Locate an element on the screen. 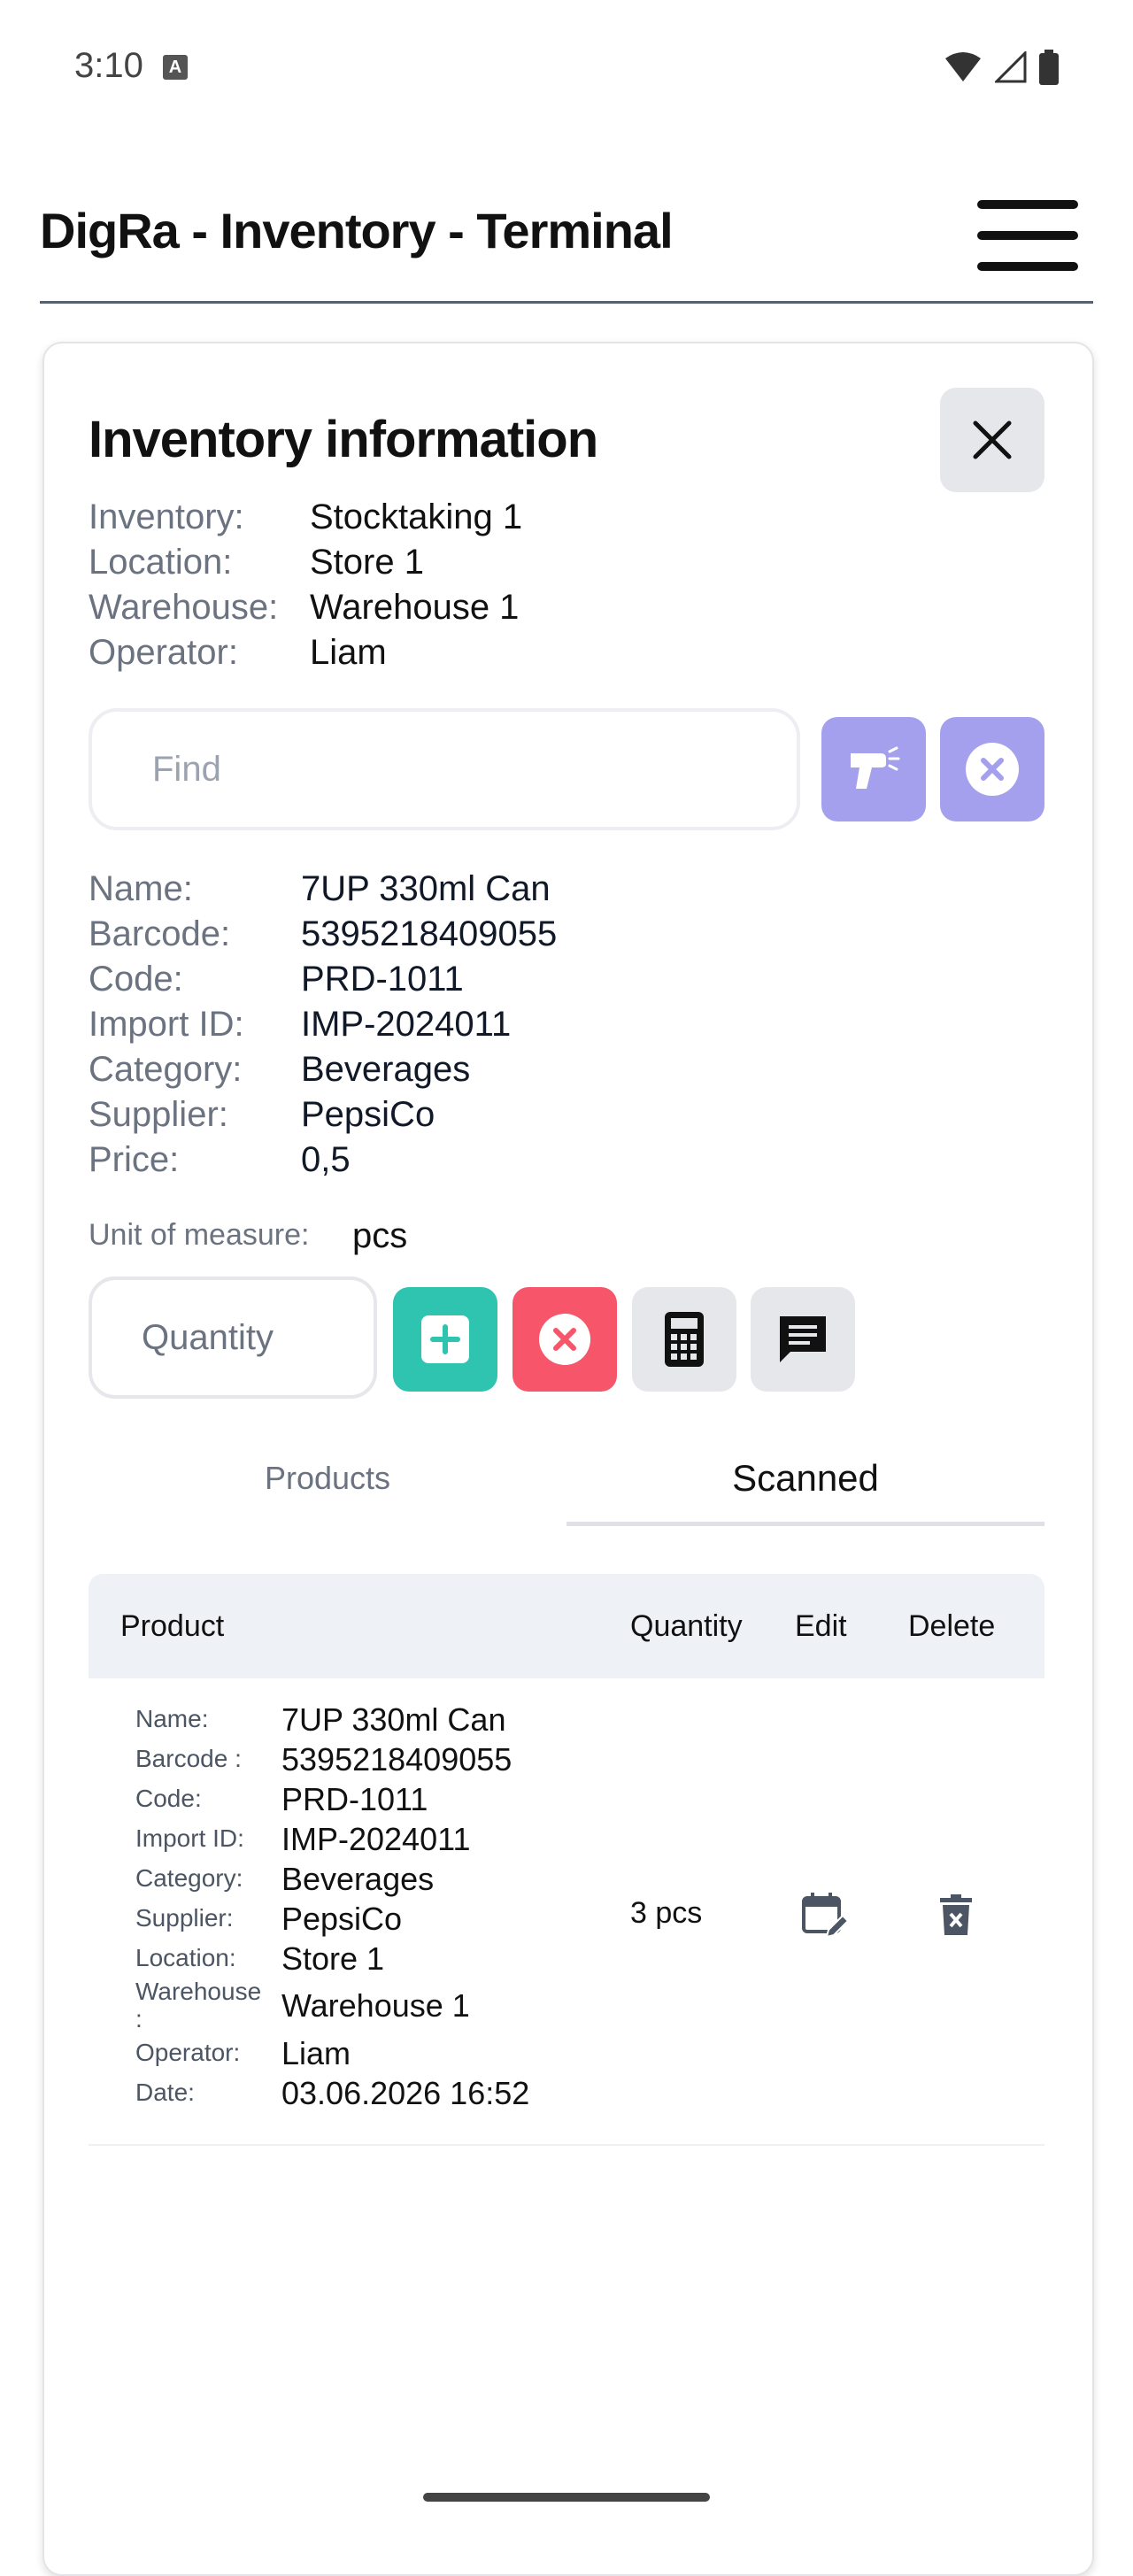  battery-icon is located at coordinates (1049, 67).